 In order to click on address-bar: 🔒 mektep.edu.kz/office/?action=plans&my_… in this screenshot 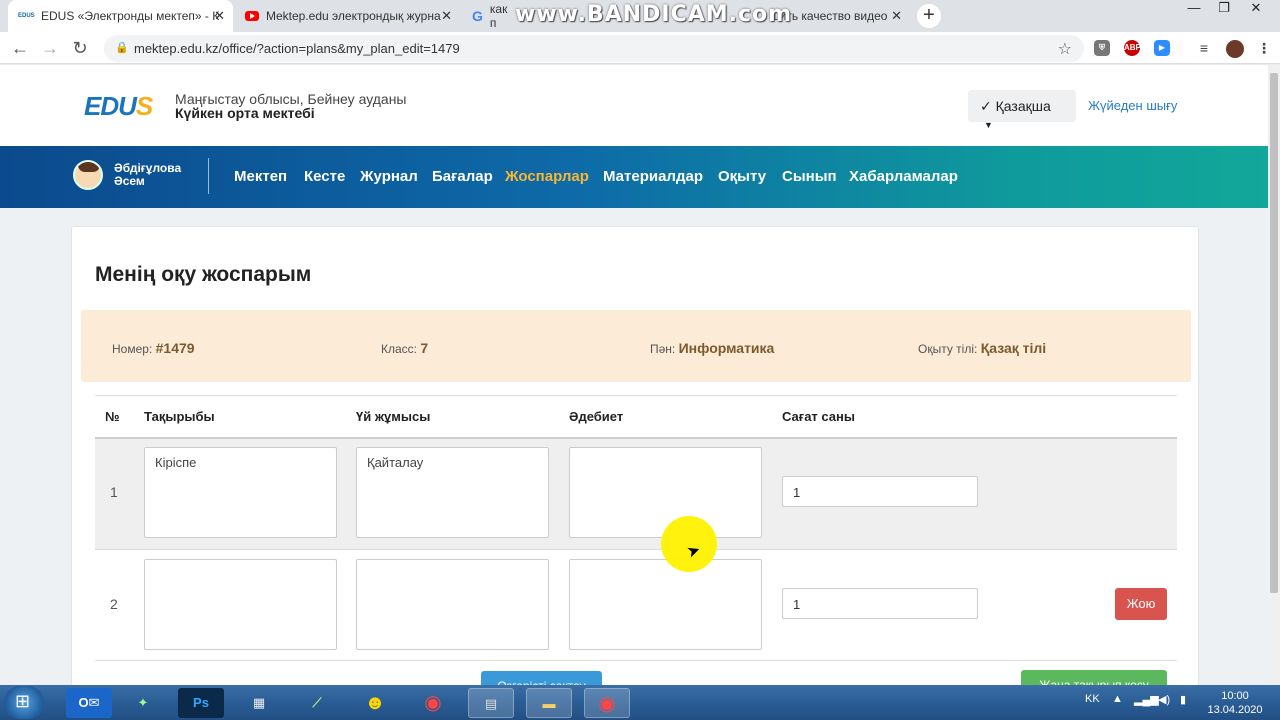, I will do `click(594, 48)`.